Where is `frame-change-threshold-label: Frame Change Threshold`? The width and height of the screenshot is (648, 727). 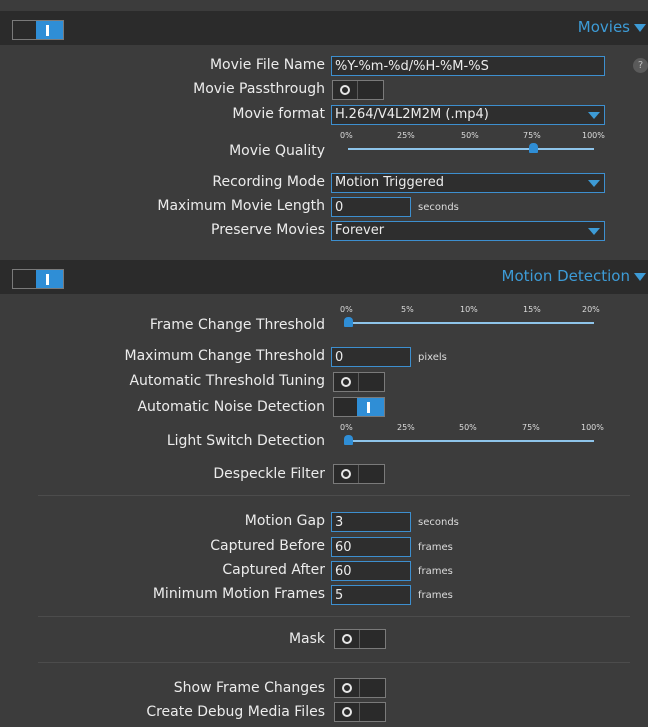
frame-change-threshold-label: Frame Change Threshold is located at coordinates (237, 325).